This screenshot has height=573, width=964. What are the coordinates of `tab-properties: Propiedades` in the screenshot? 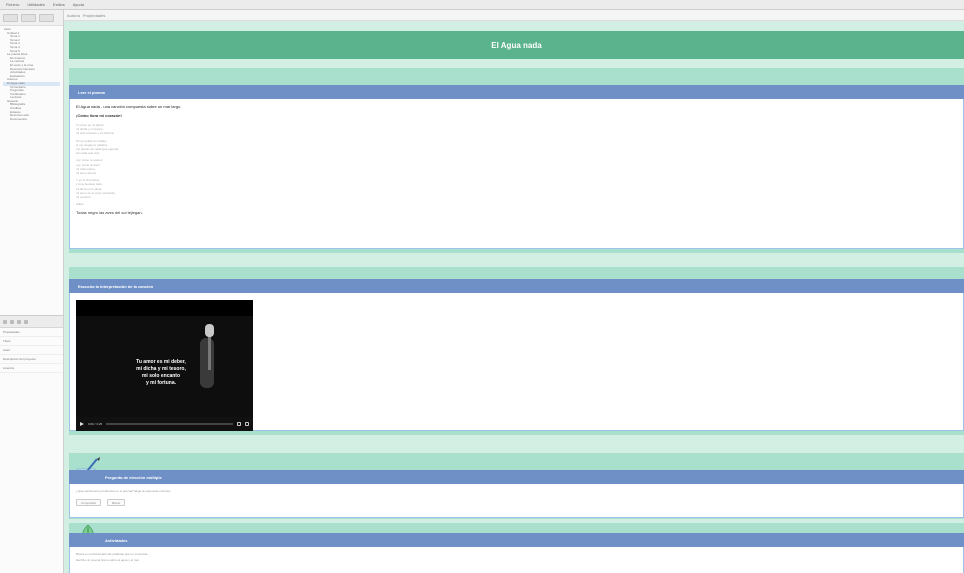 It's located at (94, 15).